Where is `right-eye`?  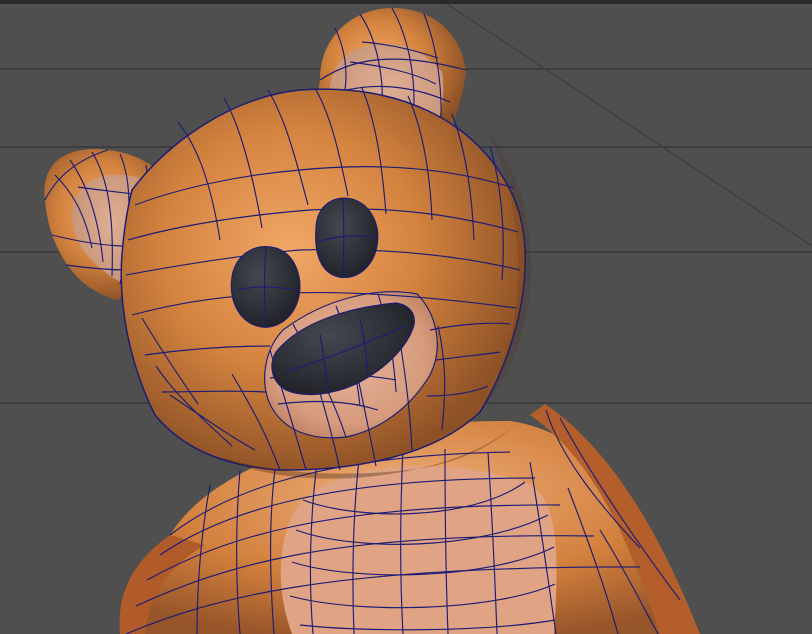 right-eye is located at coordinates (347, 237).